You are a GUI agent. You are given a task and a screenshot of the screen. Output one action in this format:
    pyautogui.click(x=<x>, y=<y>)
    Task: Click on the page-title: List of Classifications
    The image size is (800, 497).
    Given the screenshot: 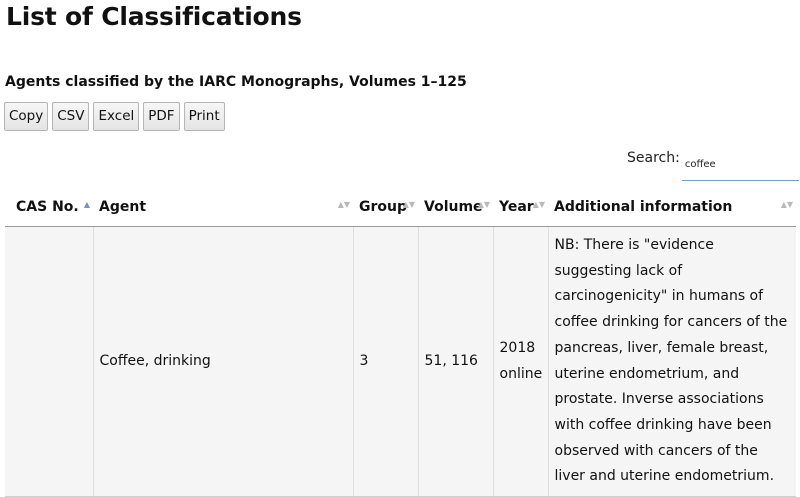 What is the action you would take?
    pyautogui.click(x=154, y=16)
    